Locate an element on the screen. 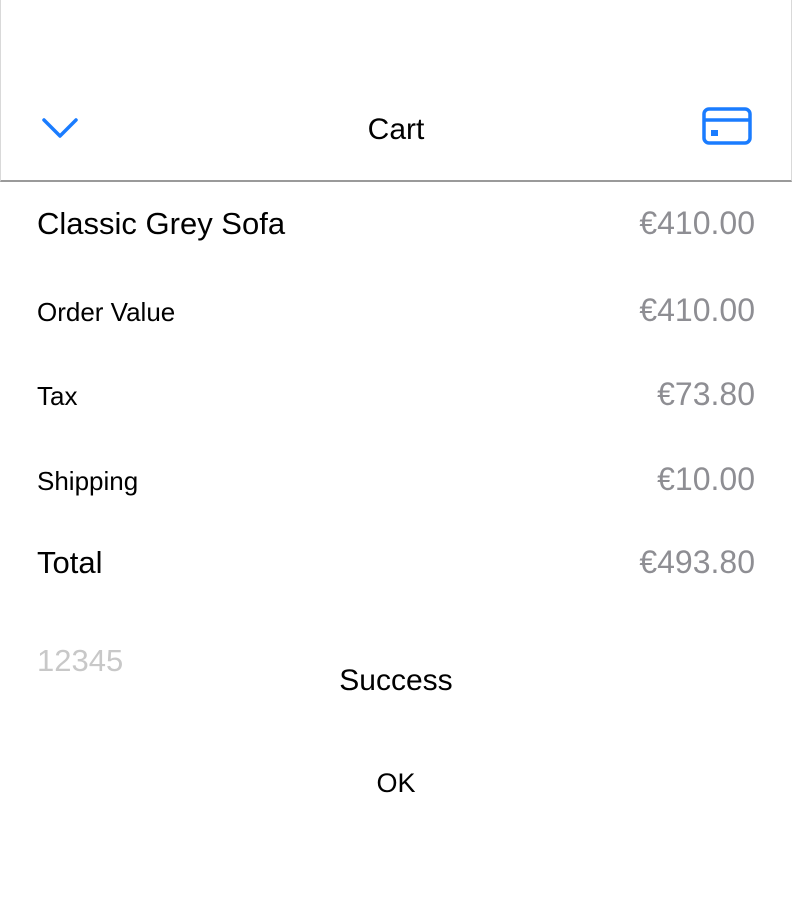 This screenshot has width=792, height=902. total-amount: €493.80 is located at coordinates (697, 562).